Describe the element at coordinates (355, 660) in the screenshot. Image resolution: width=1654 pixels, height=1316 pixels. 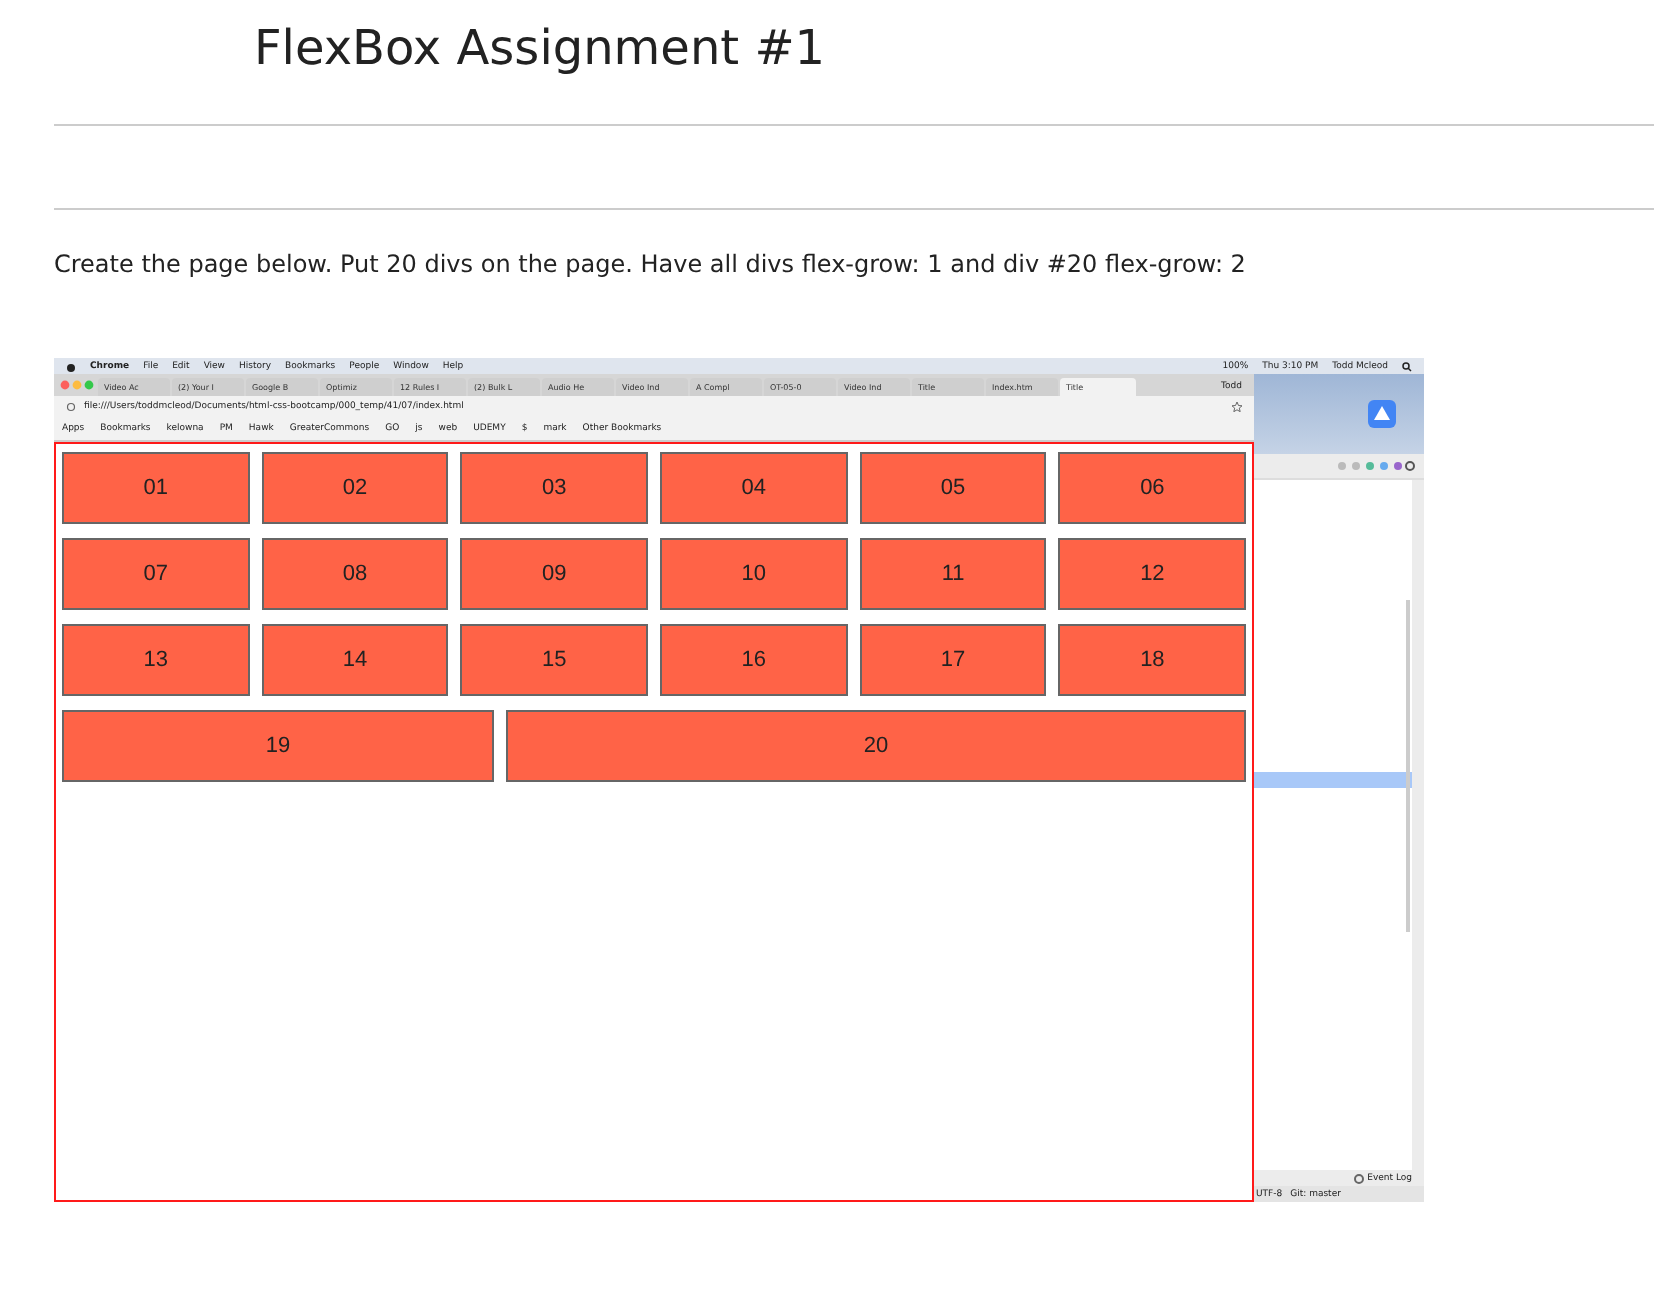
I see `flex-item: 14` at that location.